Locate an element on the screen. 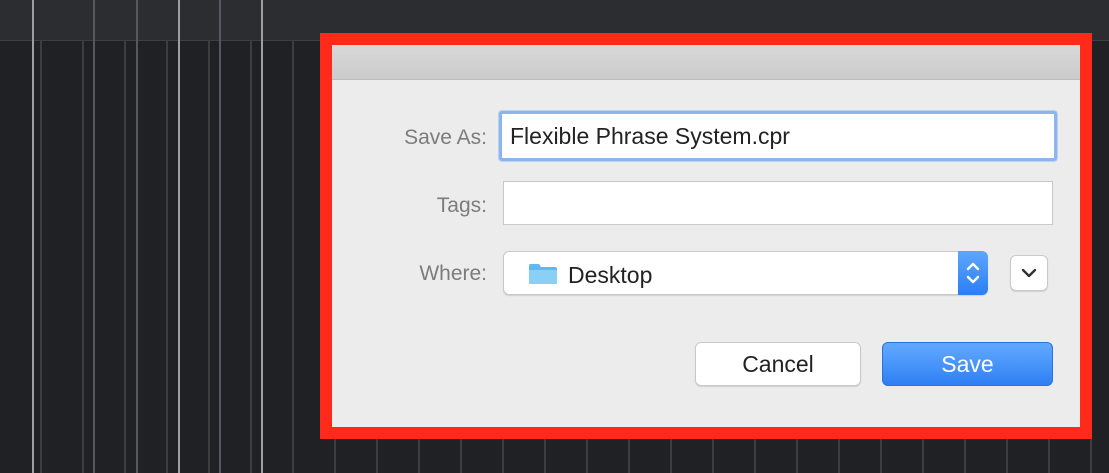  up-down-arrows-icon is located at coordinates (973, 273).